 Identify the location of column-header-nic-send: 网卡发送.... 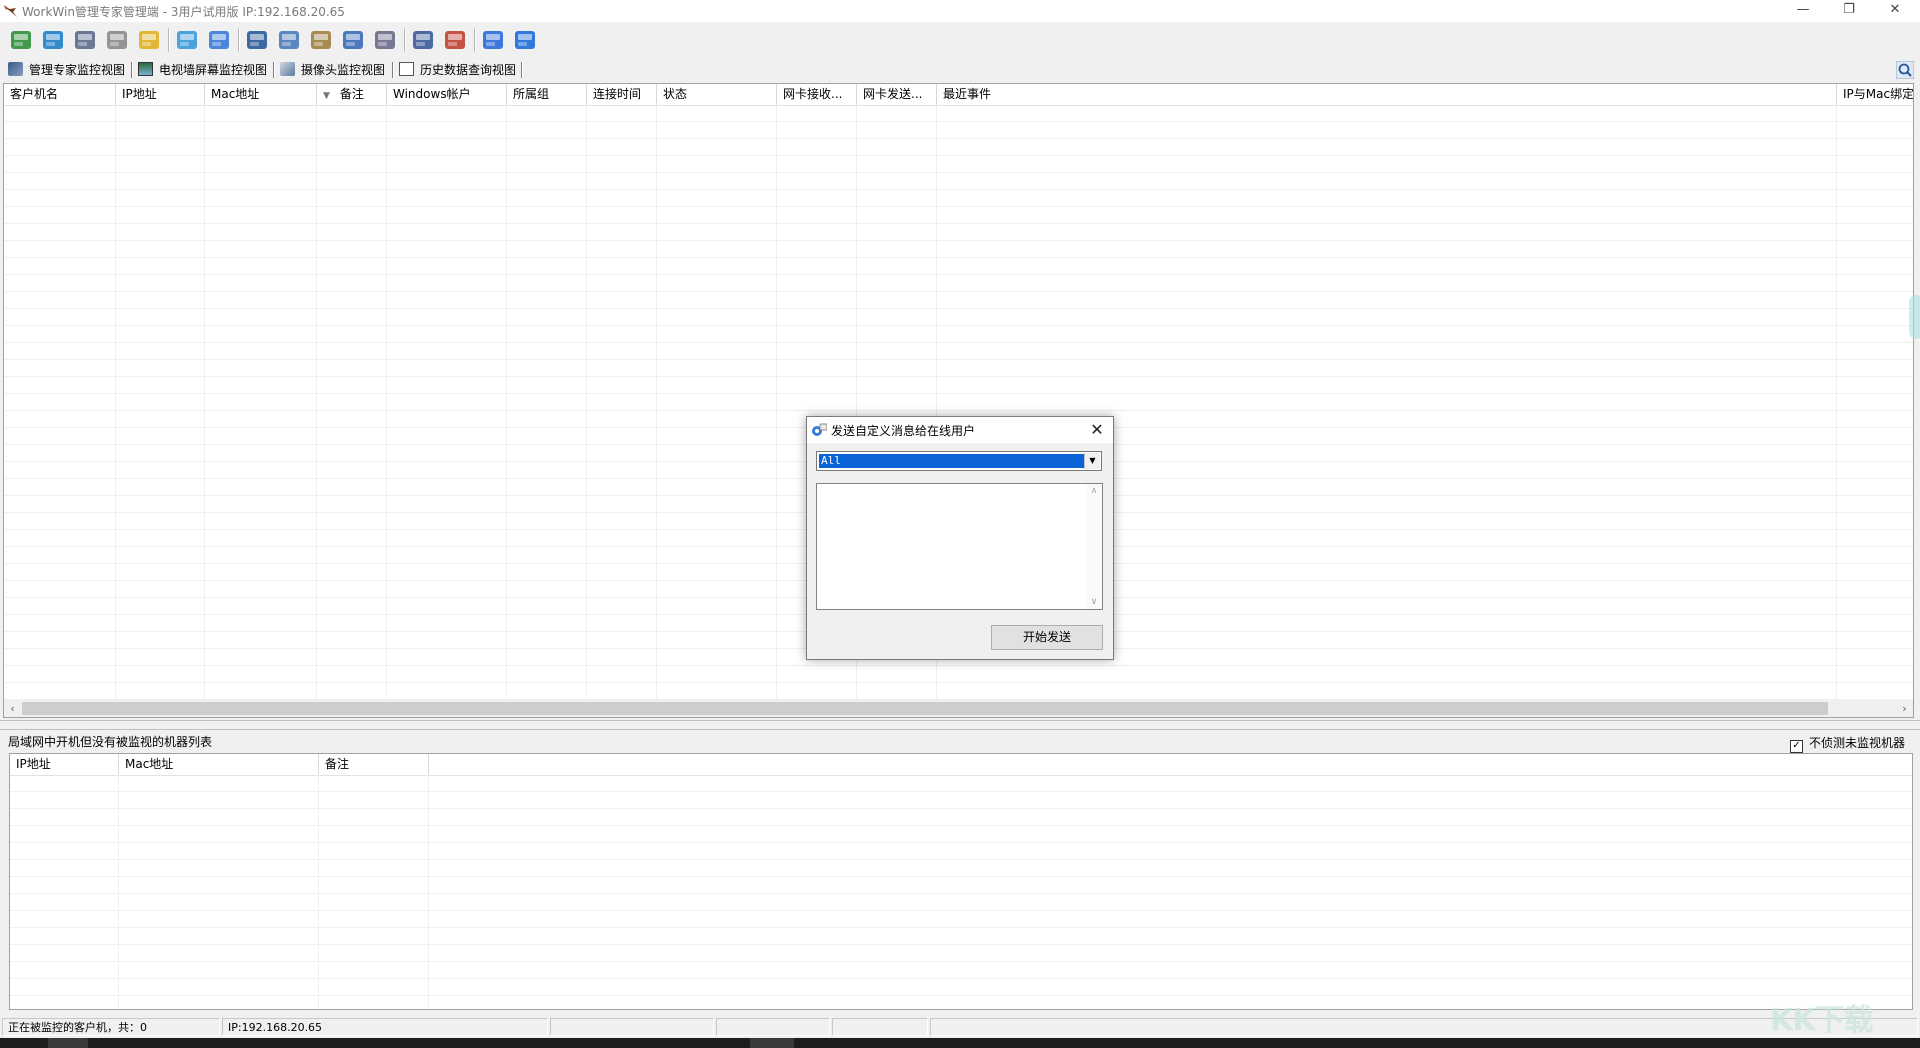
(897, 94).